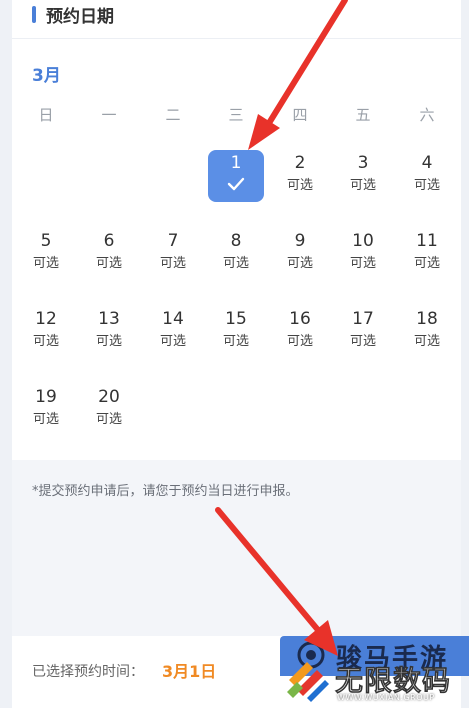 The width and height of the screenshot is (469, 708). I want to click on brand-logo-icon, so click(308, 682).